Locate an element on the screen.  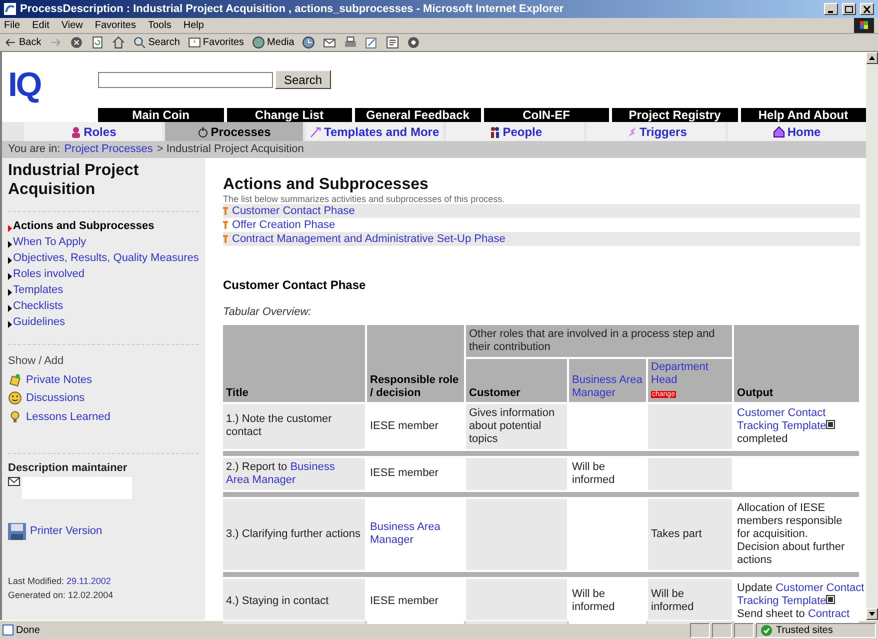
roles-icon is located at coordinates (76, 132).